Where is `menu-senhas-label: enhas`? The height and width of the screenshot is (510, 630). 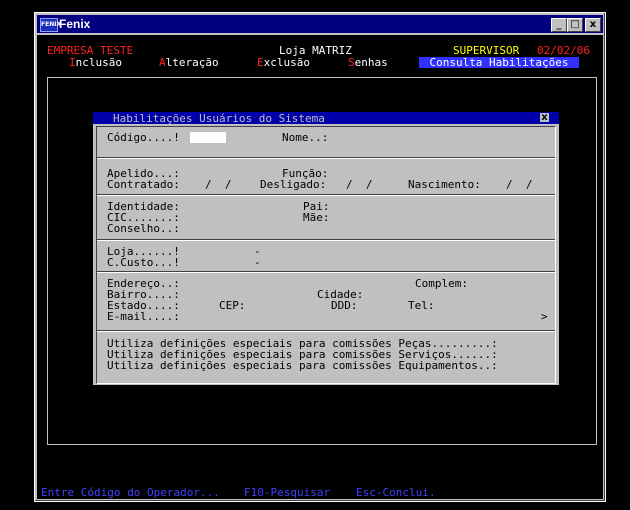 menu-senhas-label: enhas is located at coordinates (371, 62).